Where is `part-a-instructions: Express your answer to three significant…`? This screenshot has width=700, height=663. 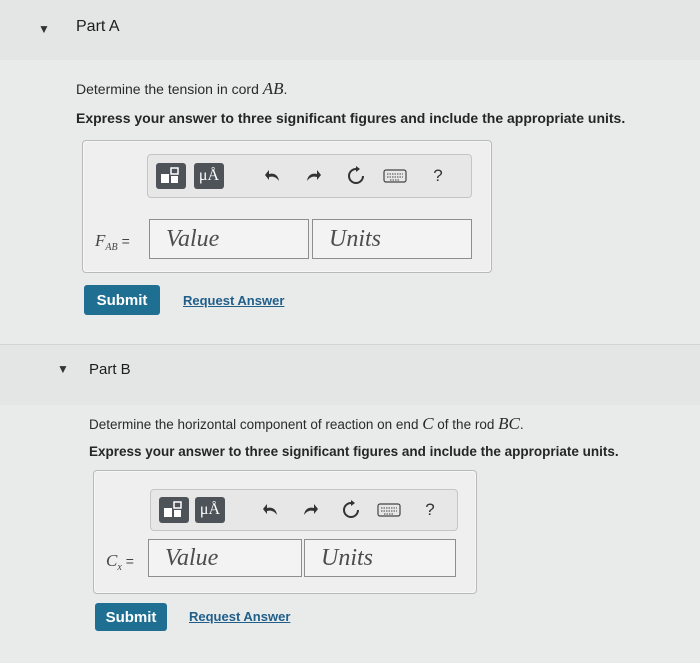 part-a-instructions: Express your answer to three significant… is located at coordinates (351, 118).